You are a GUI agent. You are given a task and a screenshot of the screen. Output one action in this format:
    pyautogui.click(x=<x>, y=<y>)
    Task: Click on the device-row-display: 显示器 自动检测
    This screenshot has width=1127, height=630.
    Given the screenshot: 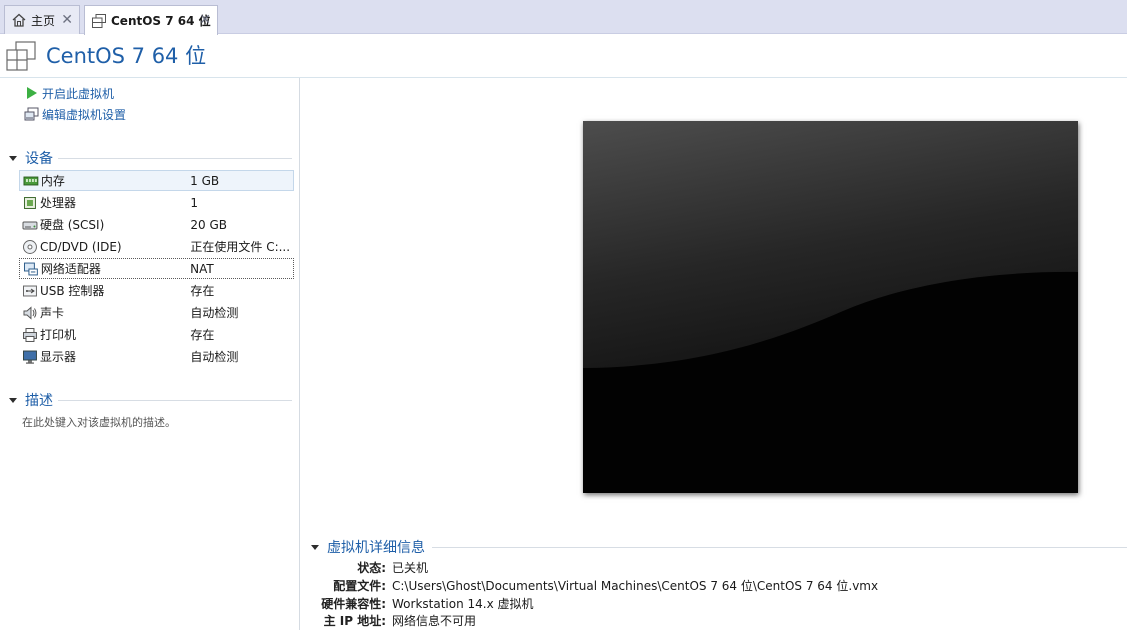 What is the action you would take?
    pyautogui.click(x=156, y=356)
    